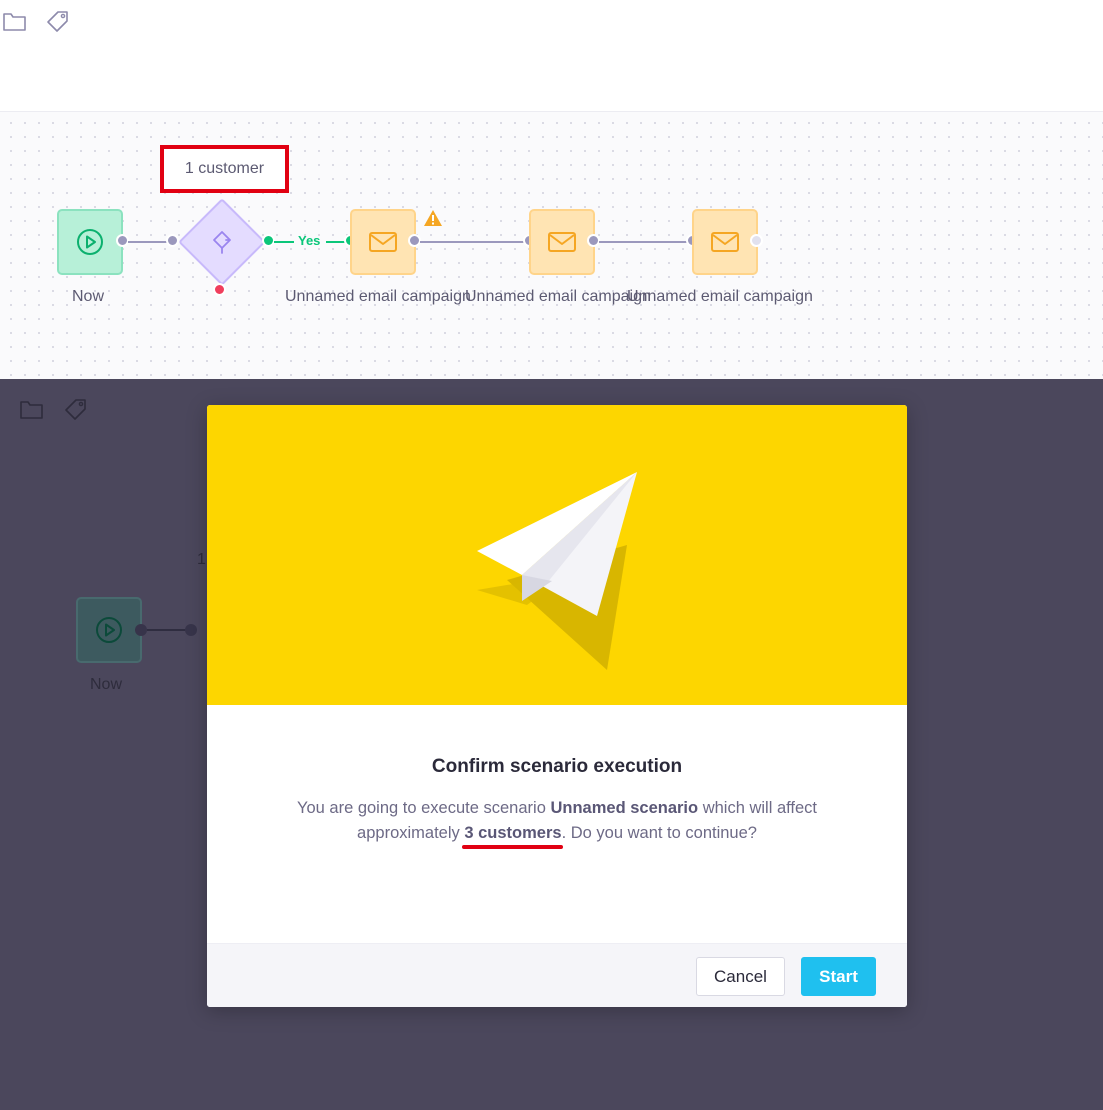 Image resolution: width=1103 pixels, height=1110 pixels. Describe the element at coordinates (88, 296) in the screenshot. I see `start-node-label: Now` at that location.